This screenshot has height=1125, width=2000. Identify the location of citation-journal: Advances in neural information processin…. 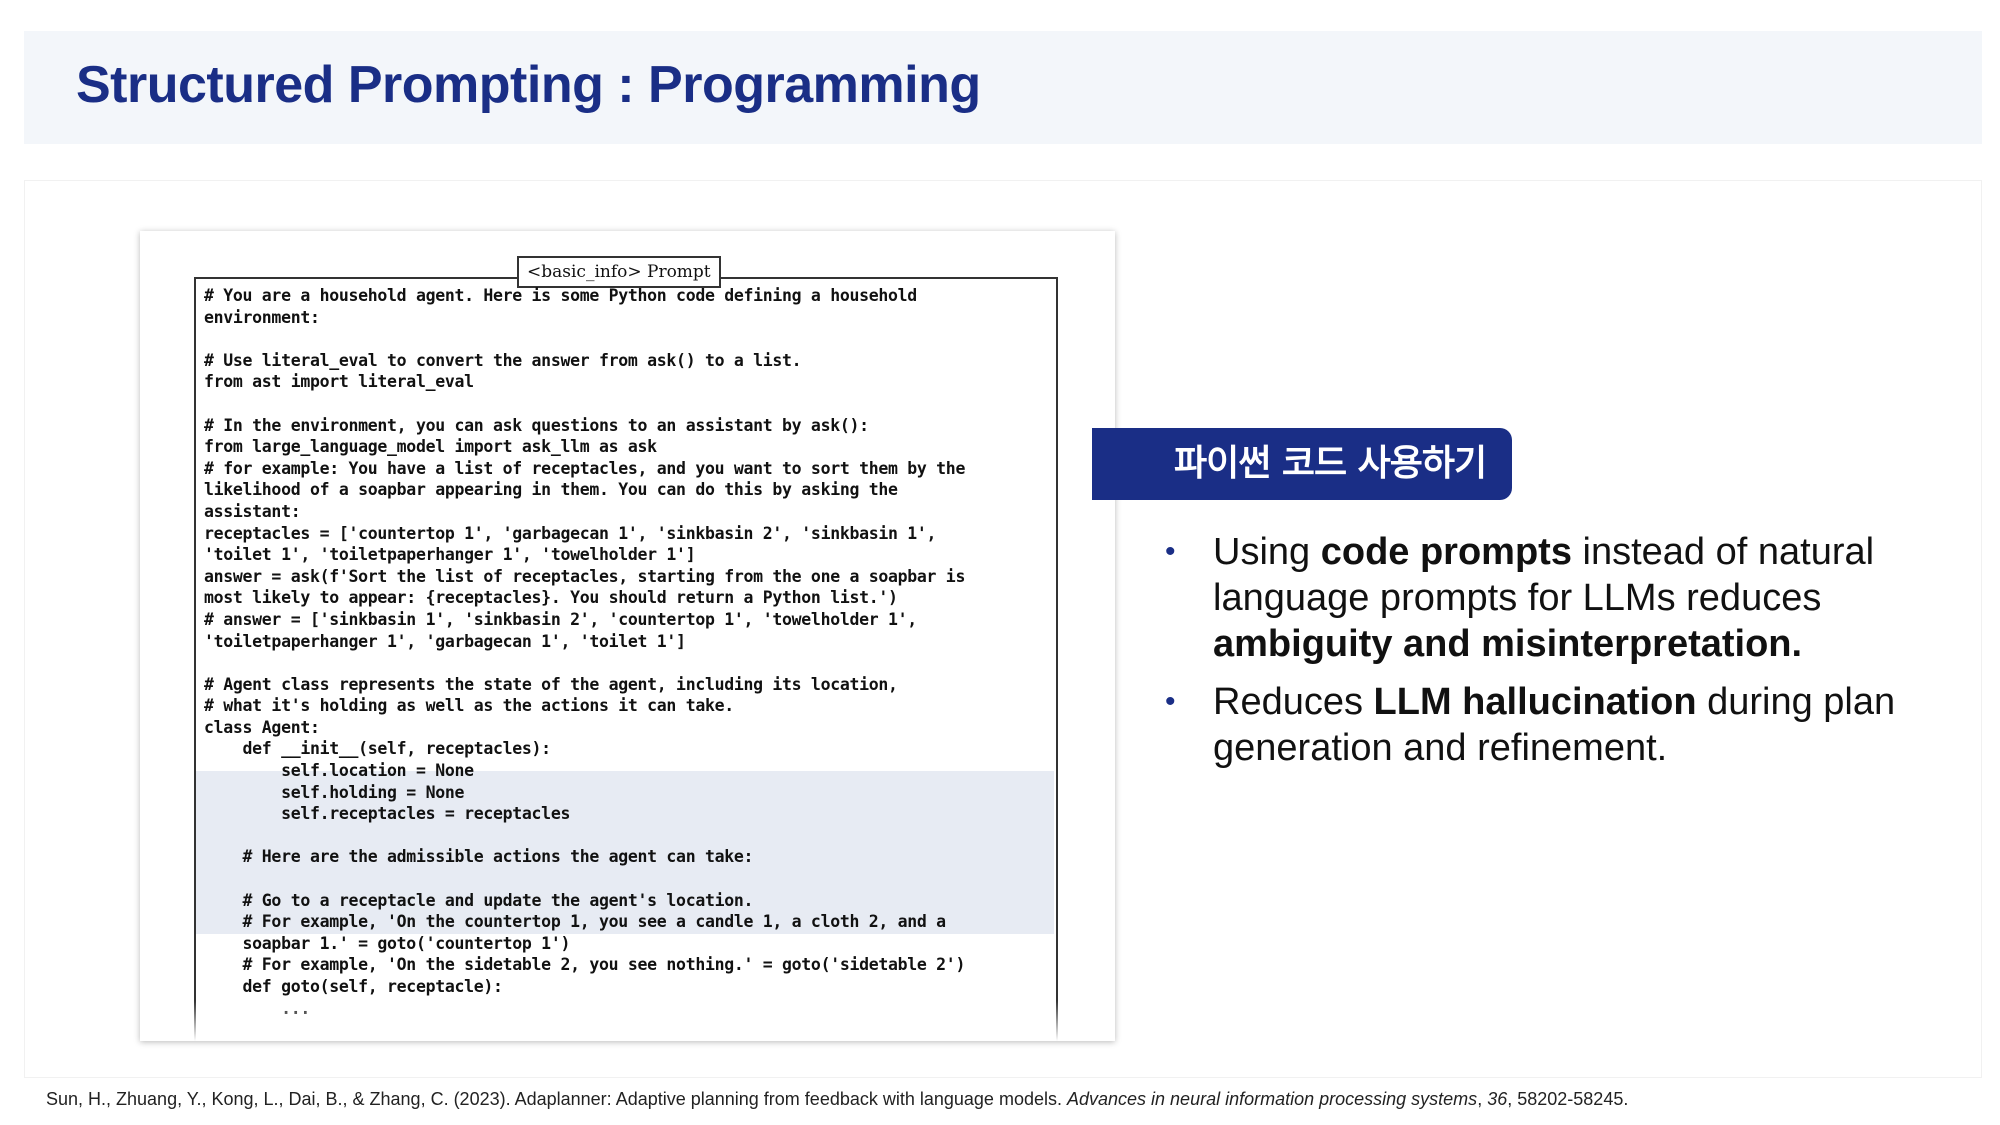
(1272, 1099).